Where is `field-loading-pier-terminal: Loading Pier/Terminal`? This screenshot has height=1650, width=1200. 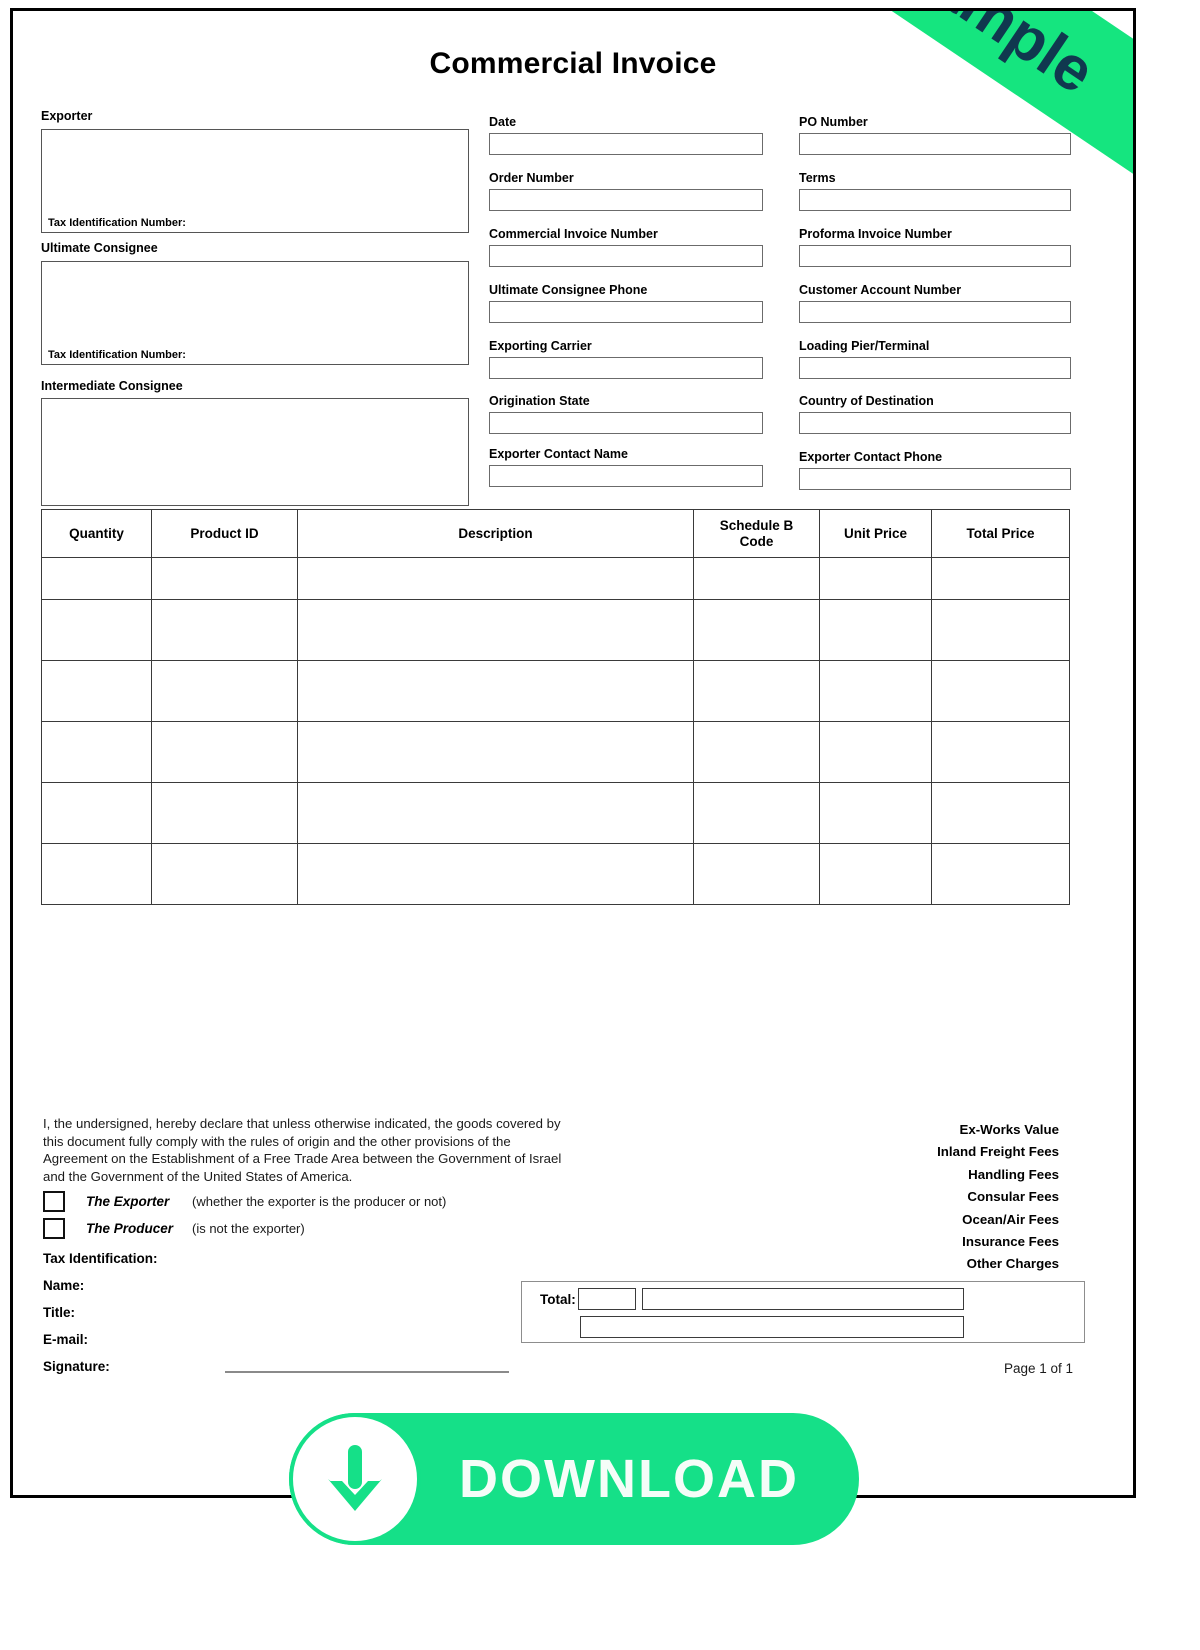
field-loading-pier-terminal: Loading Pier/Terminal is located at coordinates (935, 359).